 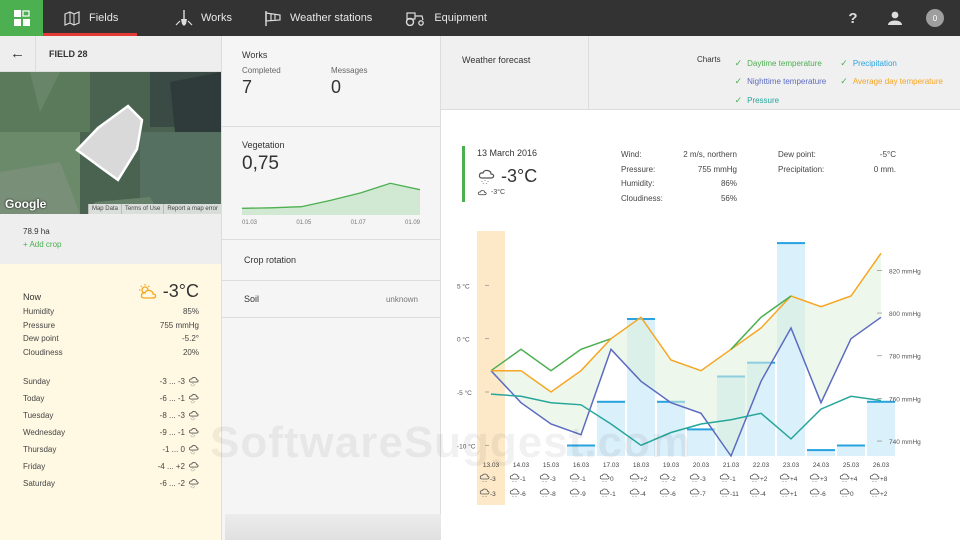 I want to click on forecast-range-text: -6 ... -2, so click(x=172, y=483).